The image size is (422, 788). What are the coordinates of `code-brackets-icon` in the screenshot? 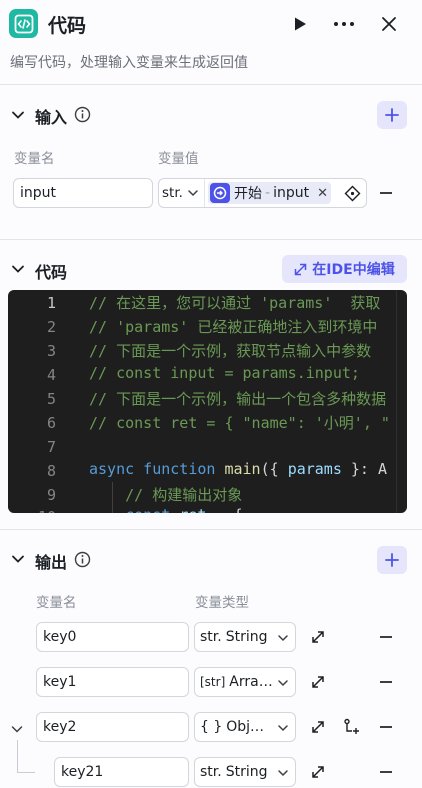 It's located at (23, 23).